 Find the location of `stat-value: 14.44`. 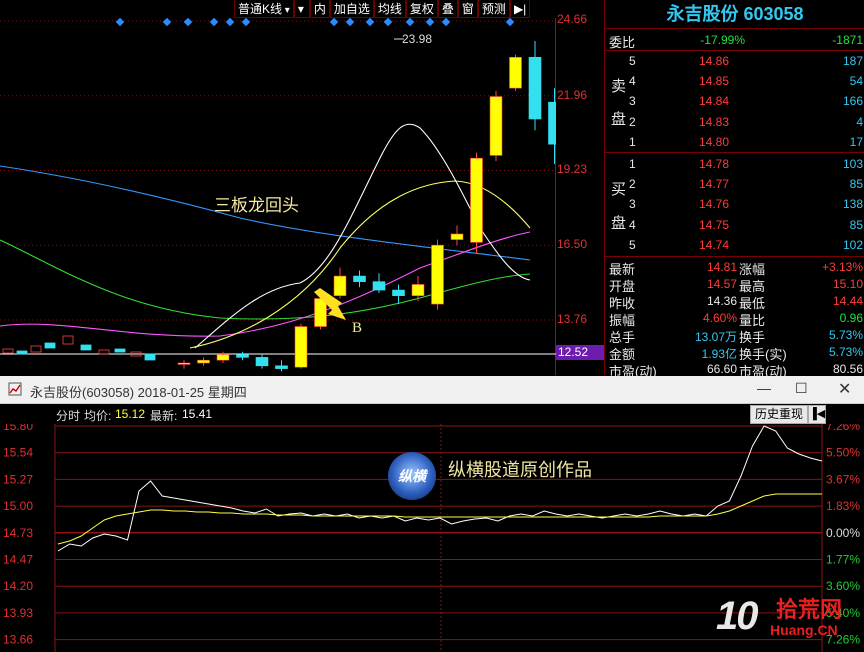

stat-value: 14.44 is located at coordinates (847, 301).